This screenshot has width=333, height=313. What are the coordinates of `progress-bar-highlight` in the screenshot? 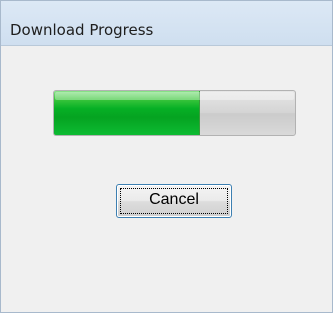 It's located at (174, 96).